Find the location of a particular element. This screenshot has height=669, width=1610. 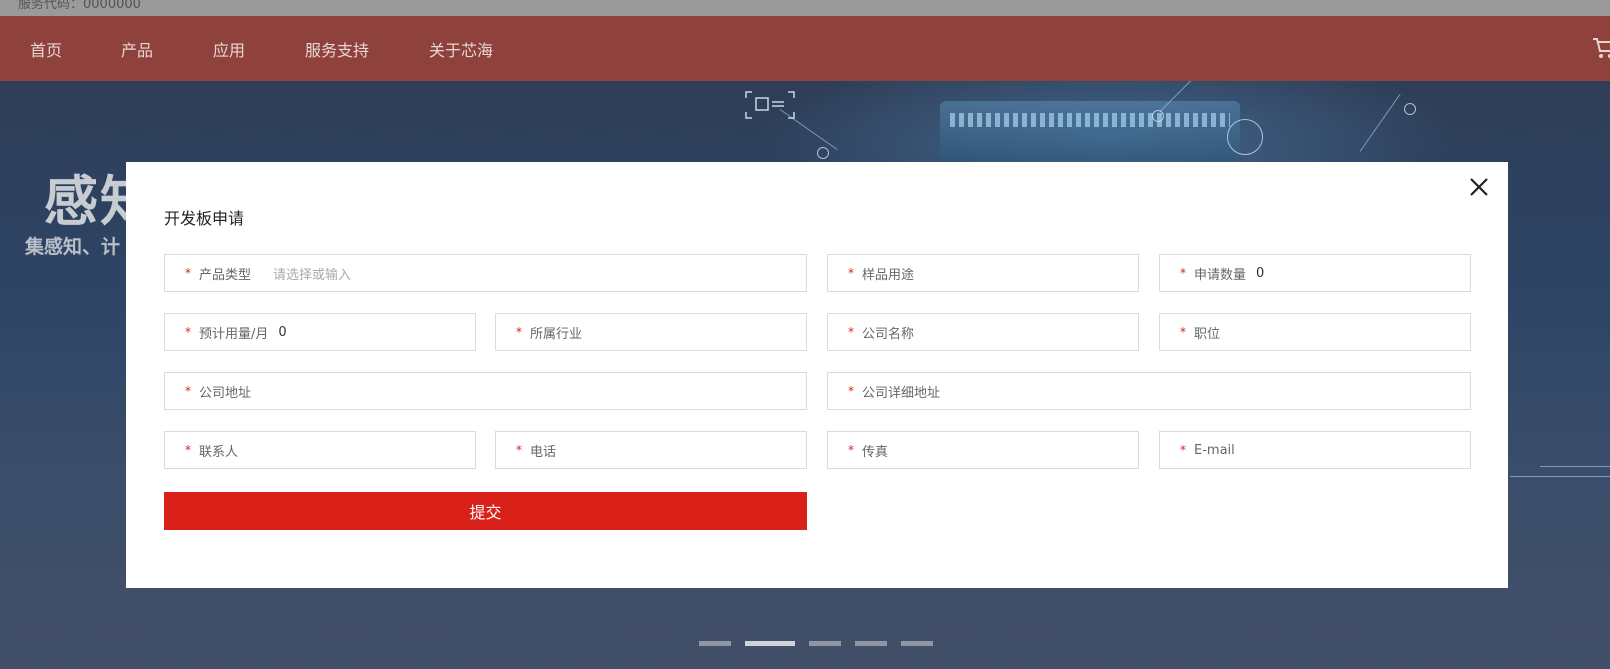

top-info-bar: 服务代码：0000000 is located at coordinates (805, 8).